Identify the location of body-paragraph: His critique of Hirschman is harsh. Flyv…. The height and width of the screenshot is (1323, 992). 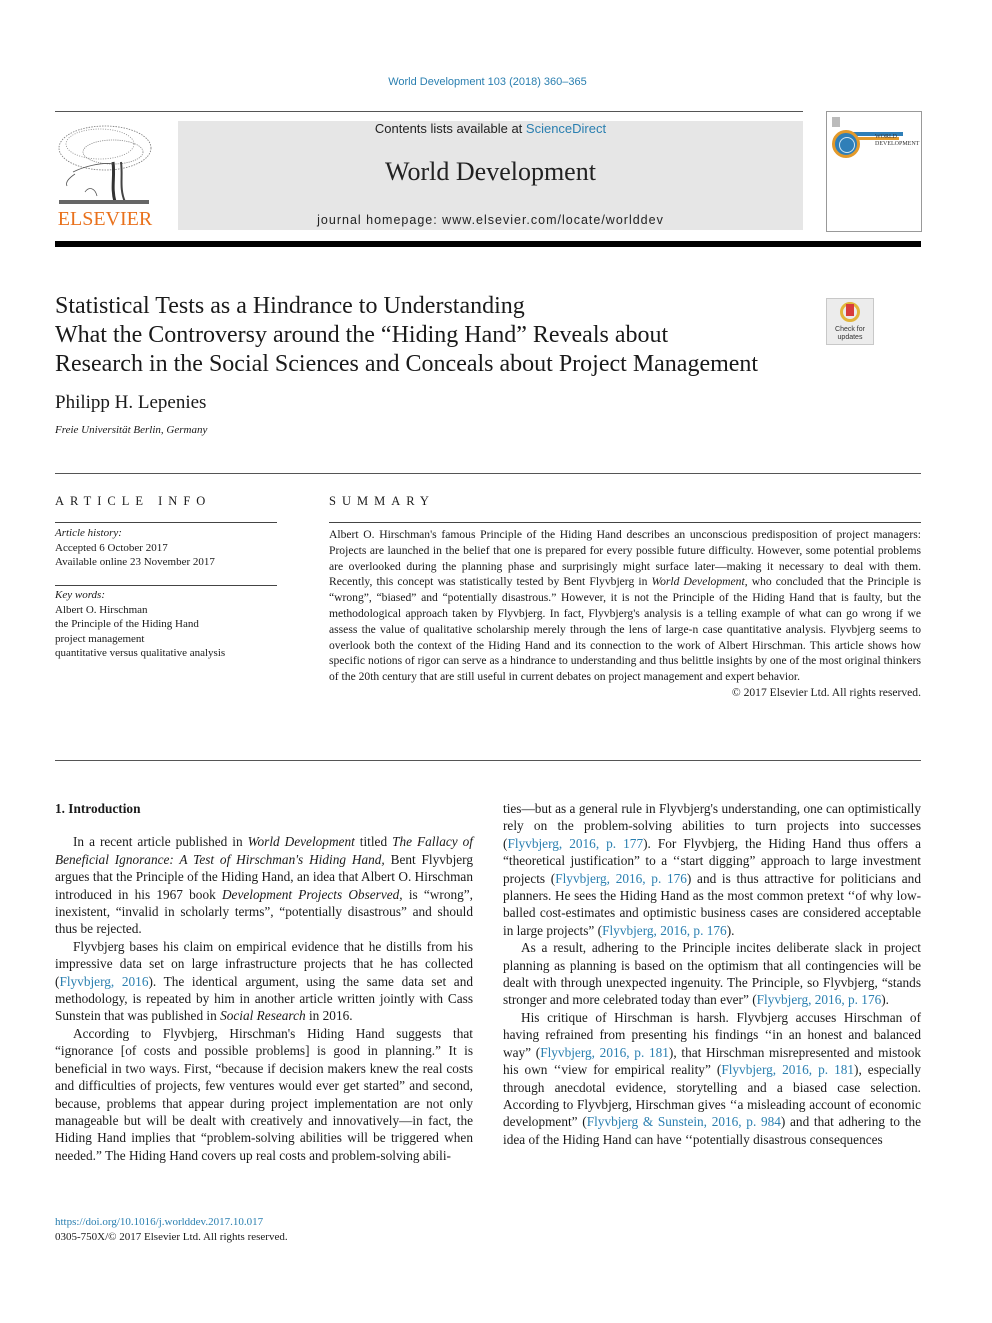
(712, 1078).